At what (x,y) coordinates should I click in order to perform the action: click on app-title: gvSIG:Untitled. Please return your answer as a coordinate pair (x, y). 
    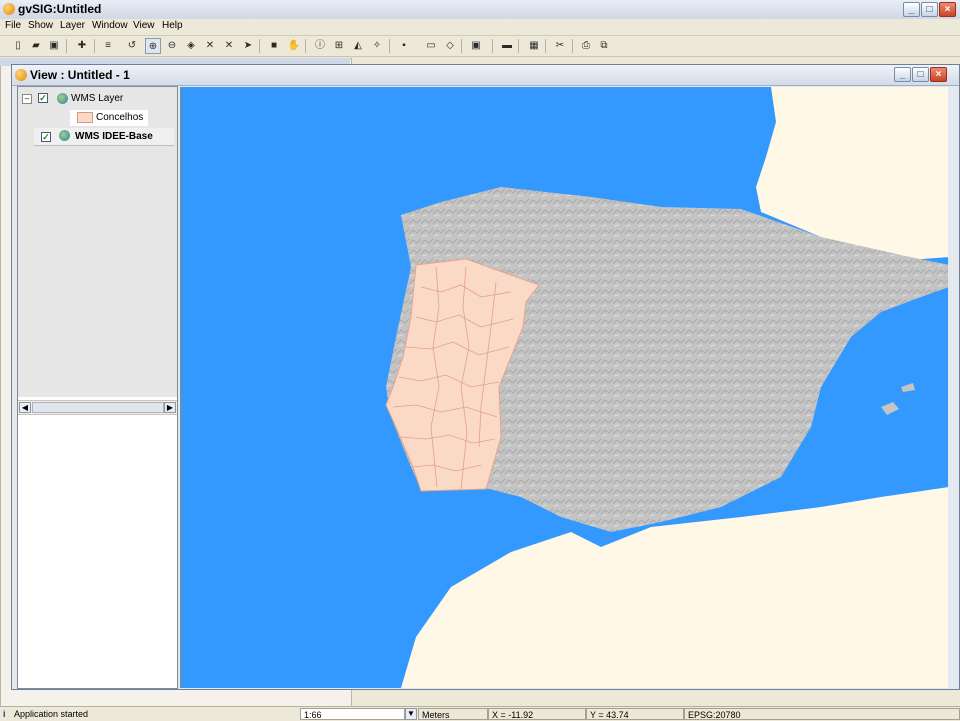
    Looking at the image, I should click on (60, 9).